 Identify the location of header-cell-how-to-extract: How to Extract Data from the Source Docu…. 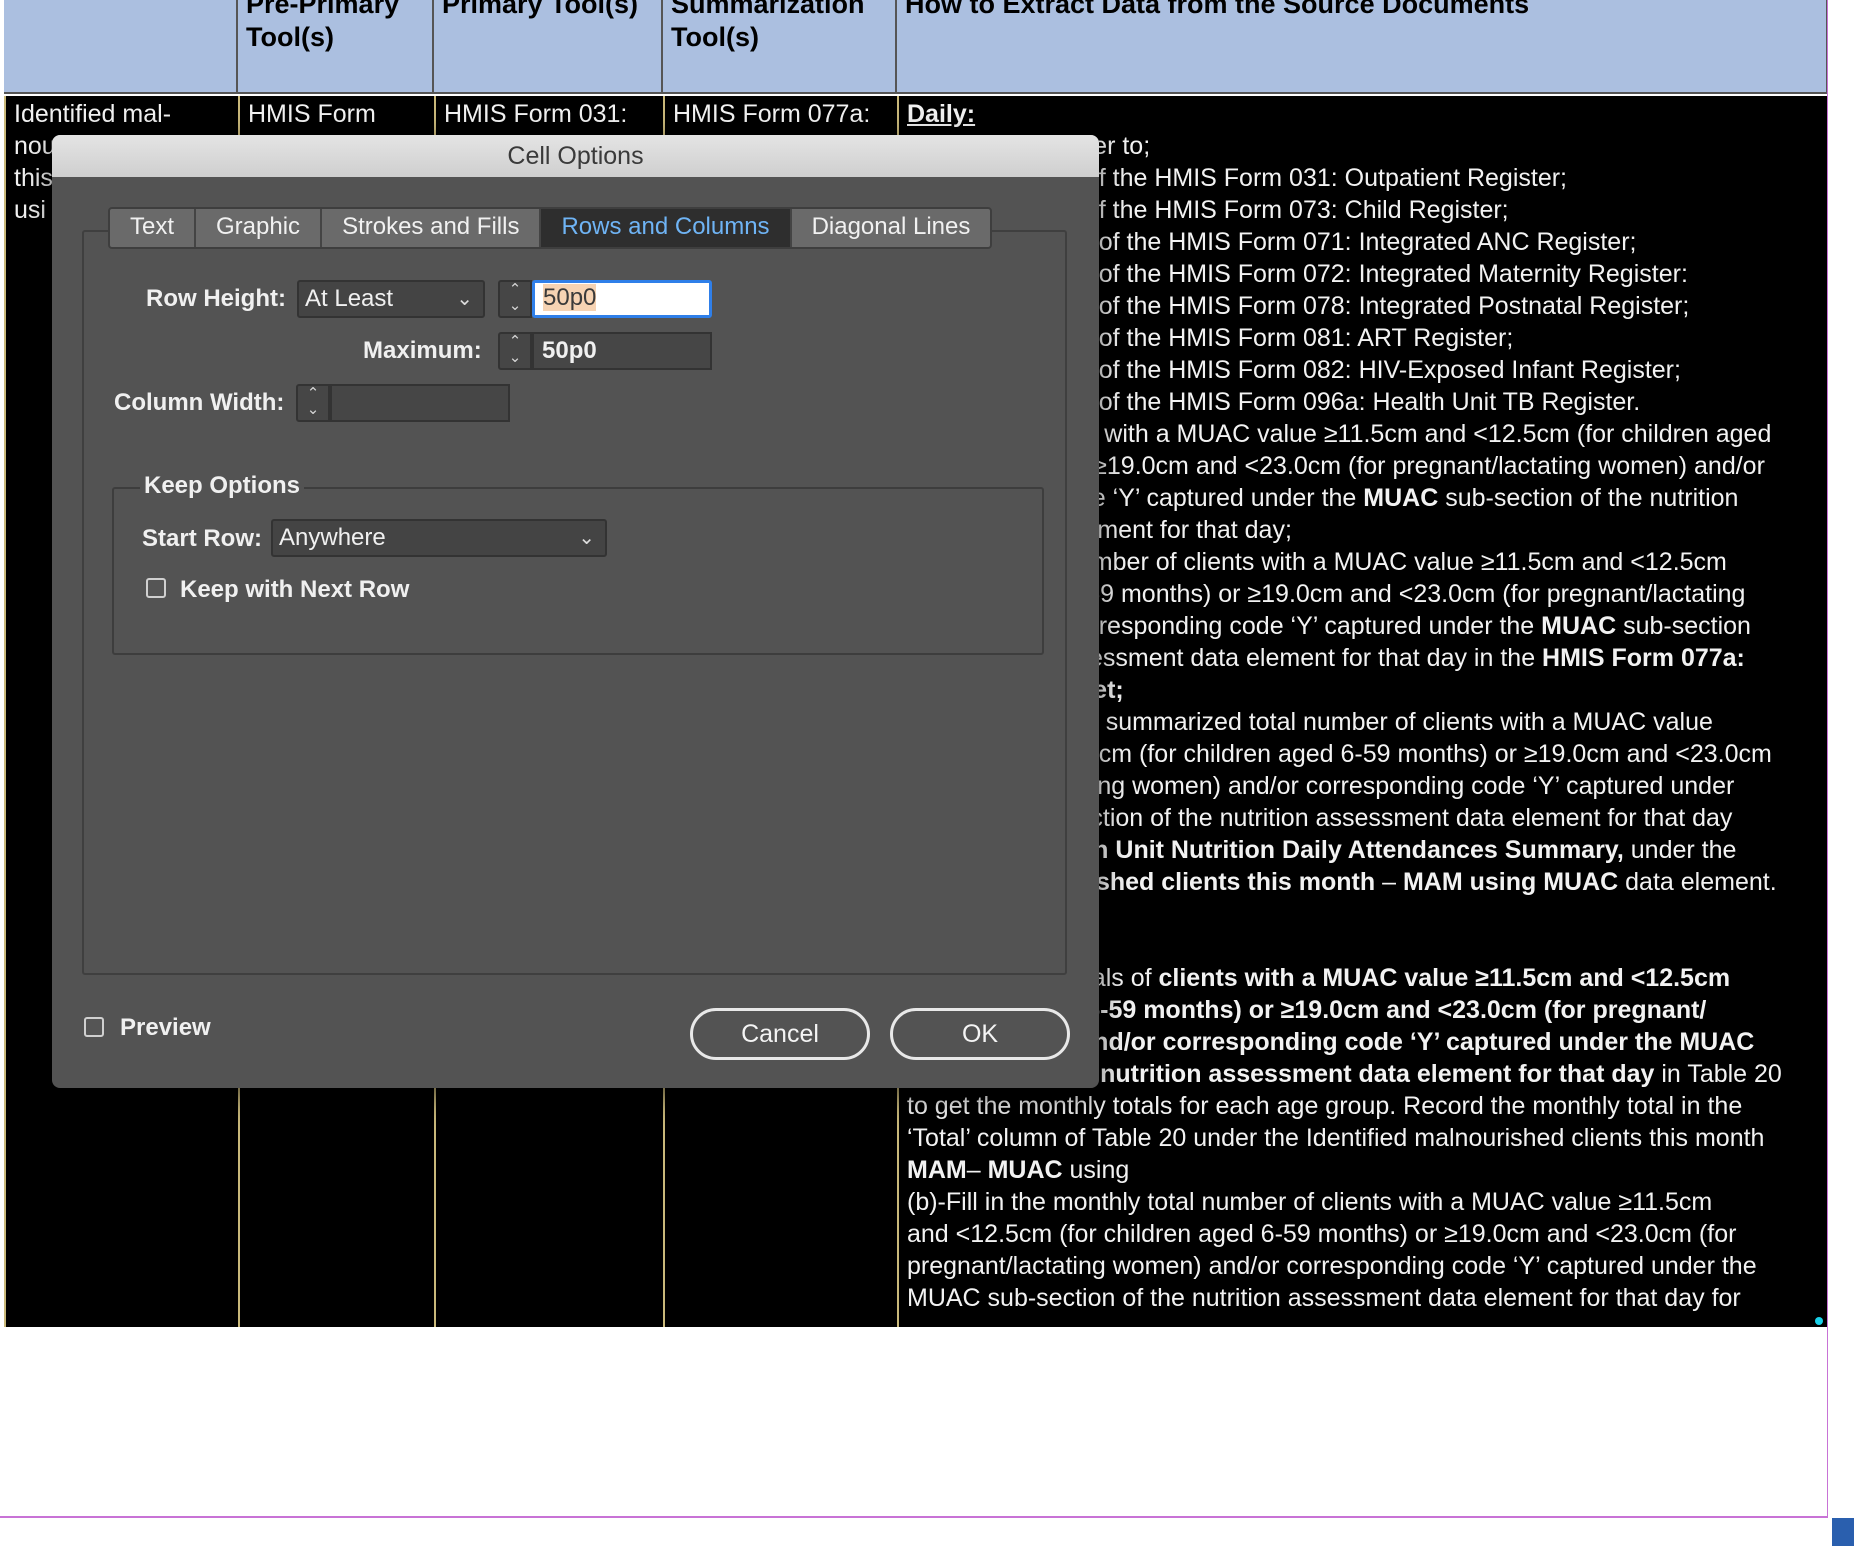
(1362, 47).